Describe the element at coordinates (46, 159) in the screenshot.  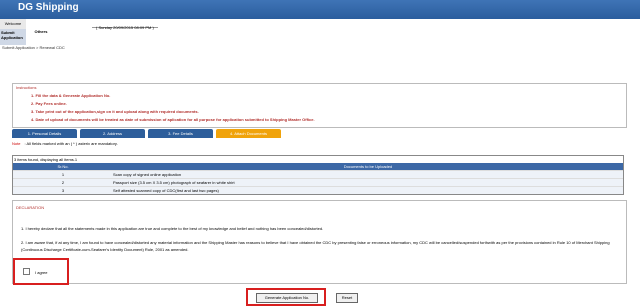
I see `items-found-text: 3 items found, displaying all items.1` at that location.